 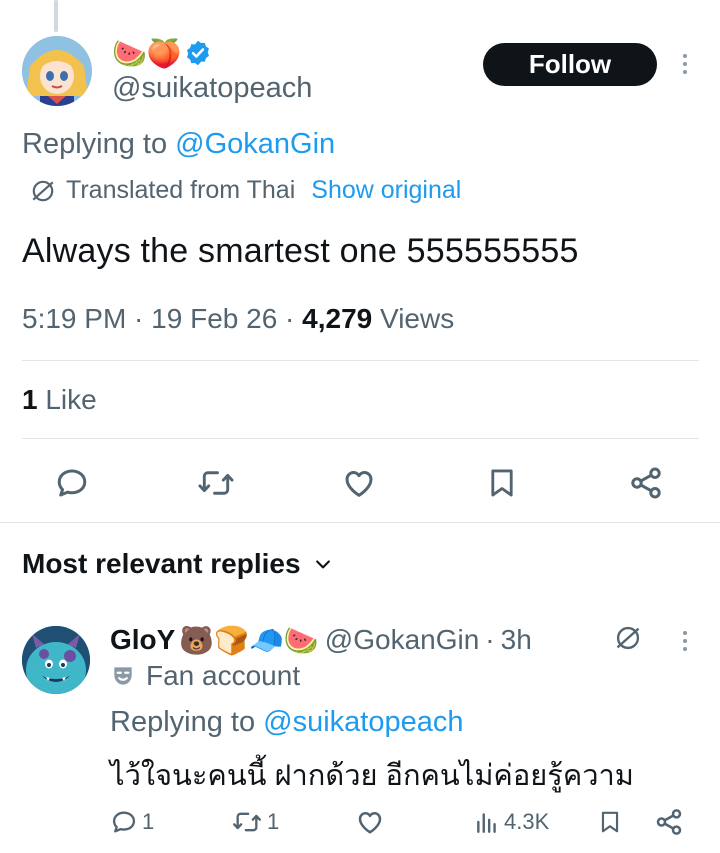 I want to click on views-label: Views, so click(x=417, y=318).